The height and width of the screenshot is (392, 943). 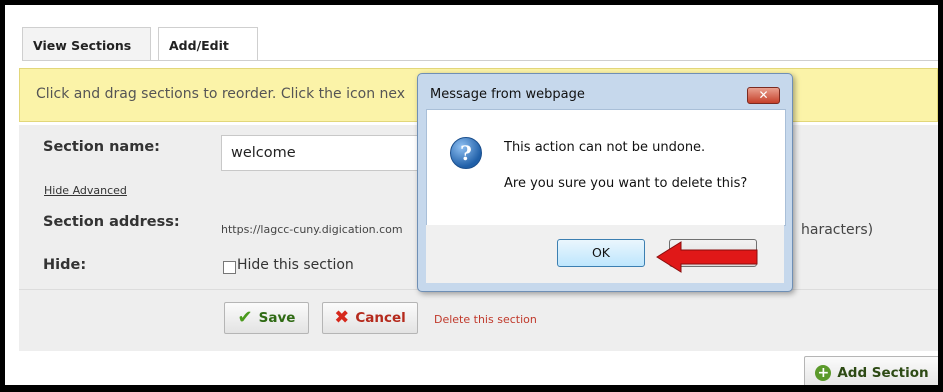 I want to click on delete-section-link: Delete this section, so click(x=485, y=319).